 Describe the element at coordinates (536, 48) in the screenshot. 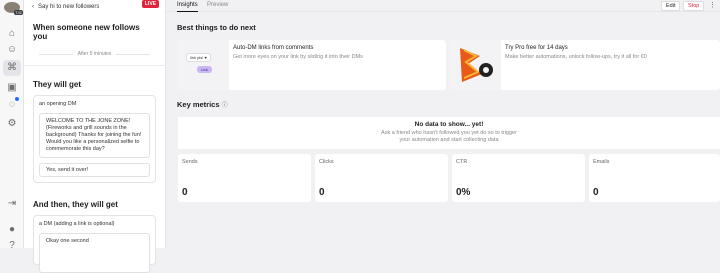

I see `pro-trial-title: Try Pro free for 14 days` at that location.